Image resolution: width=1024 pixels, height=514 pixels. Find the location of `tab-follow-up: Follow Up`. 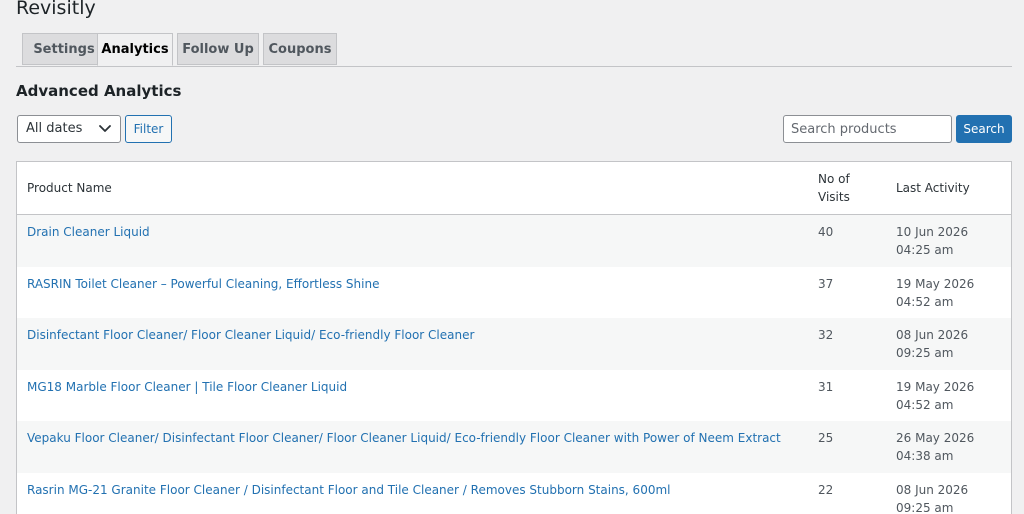

tab-follow-up: Follow Up is located at coordinates (218, 49).